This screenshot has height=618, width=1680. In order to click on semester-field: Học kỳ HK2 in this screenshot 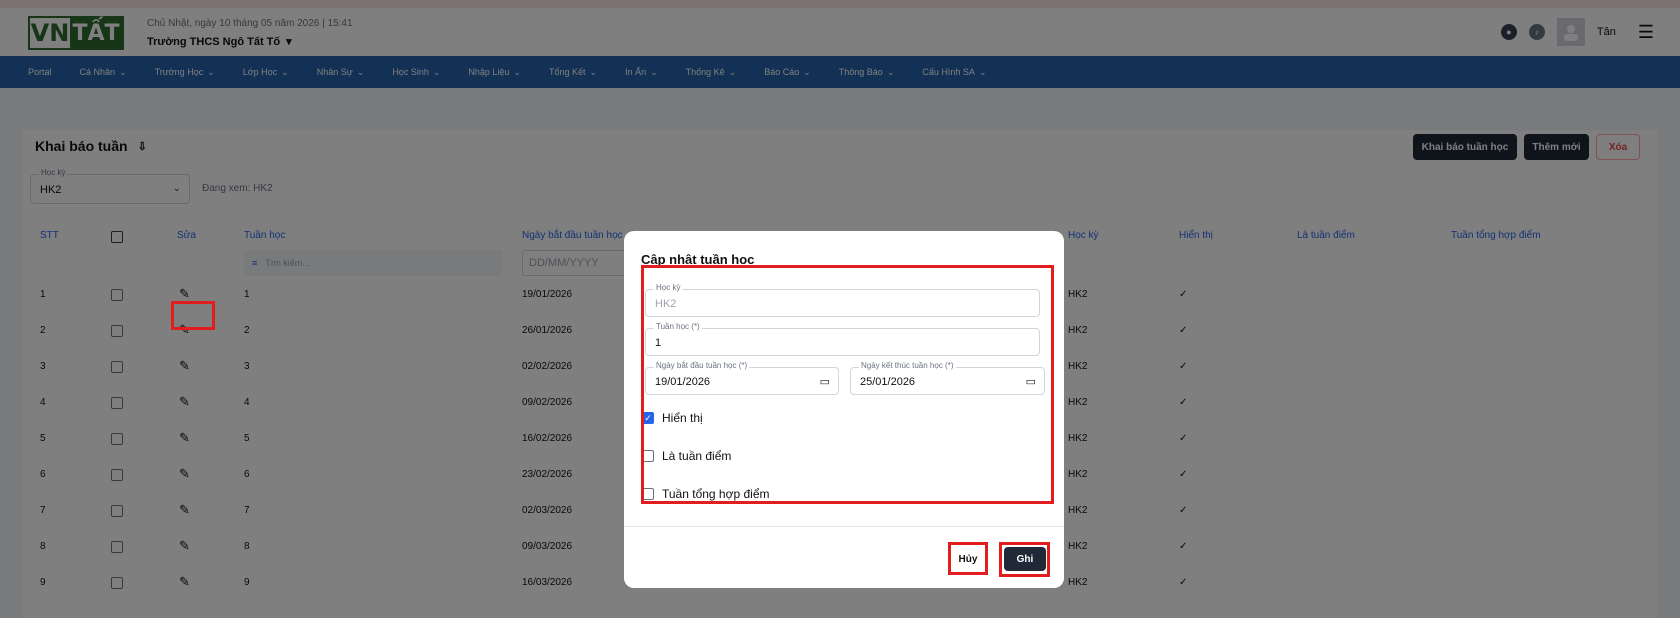, I will do `click(842, 300)`.